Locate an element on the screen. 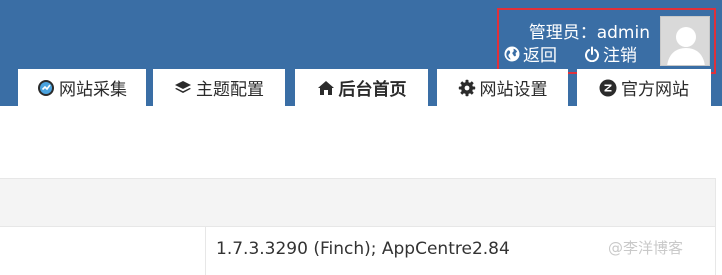  avatar is located at coordinates (685, 41).